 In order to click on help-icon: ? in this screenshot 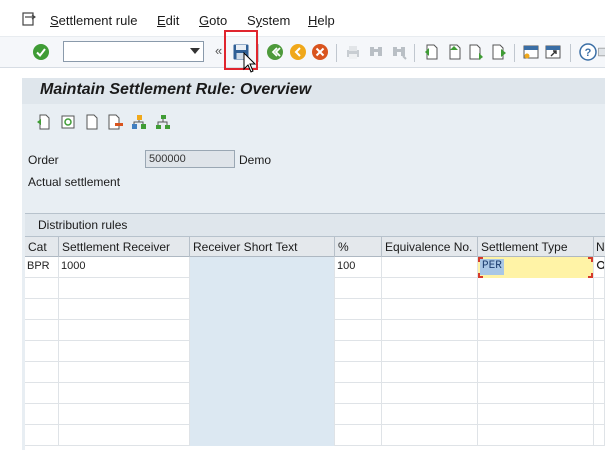, I will do `click(588, 52)`.